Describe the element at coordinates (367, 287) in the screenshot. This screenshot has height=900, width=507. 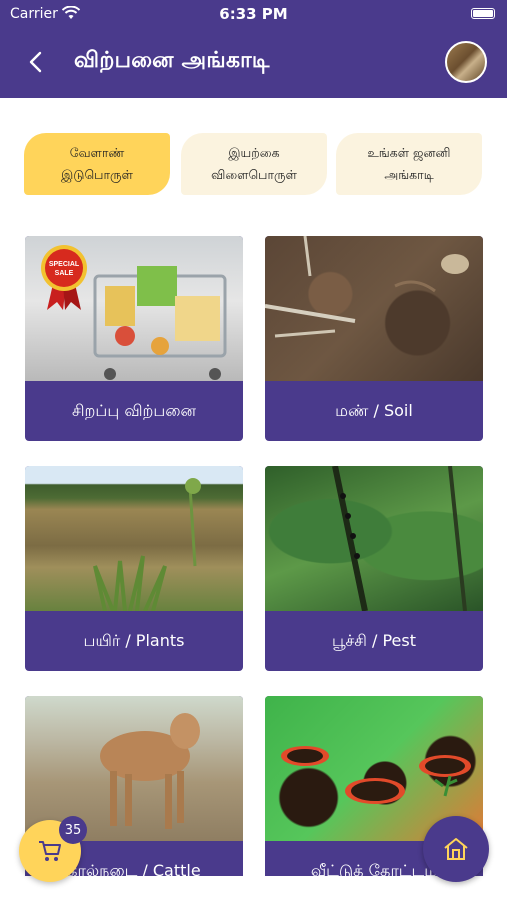
I see `soil-photo` at that location.